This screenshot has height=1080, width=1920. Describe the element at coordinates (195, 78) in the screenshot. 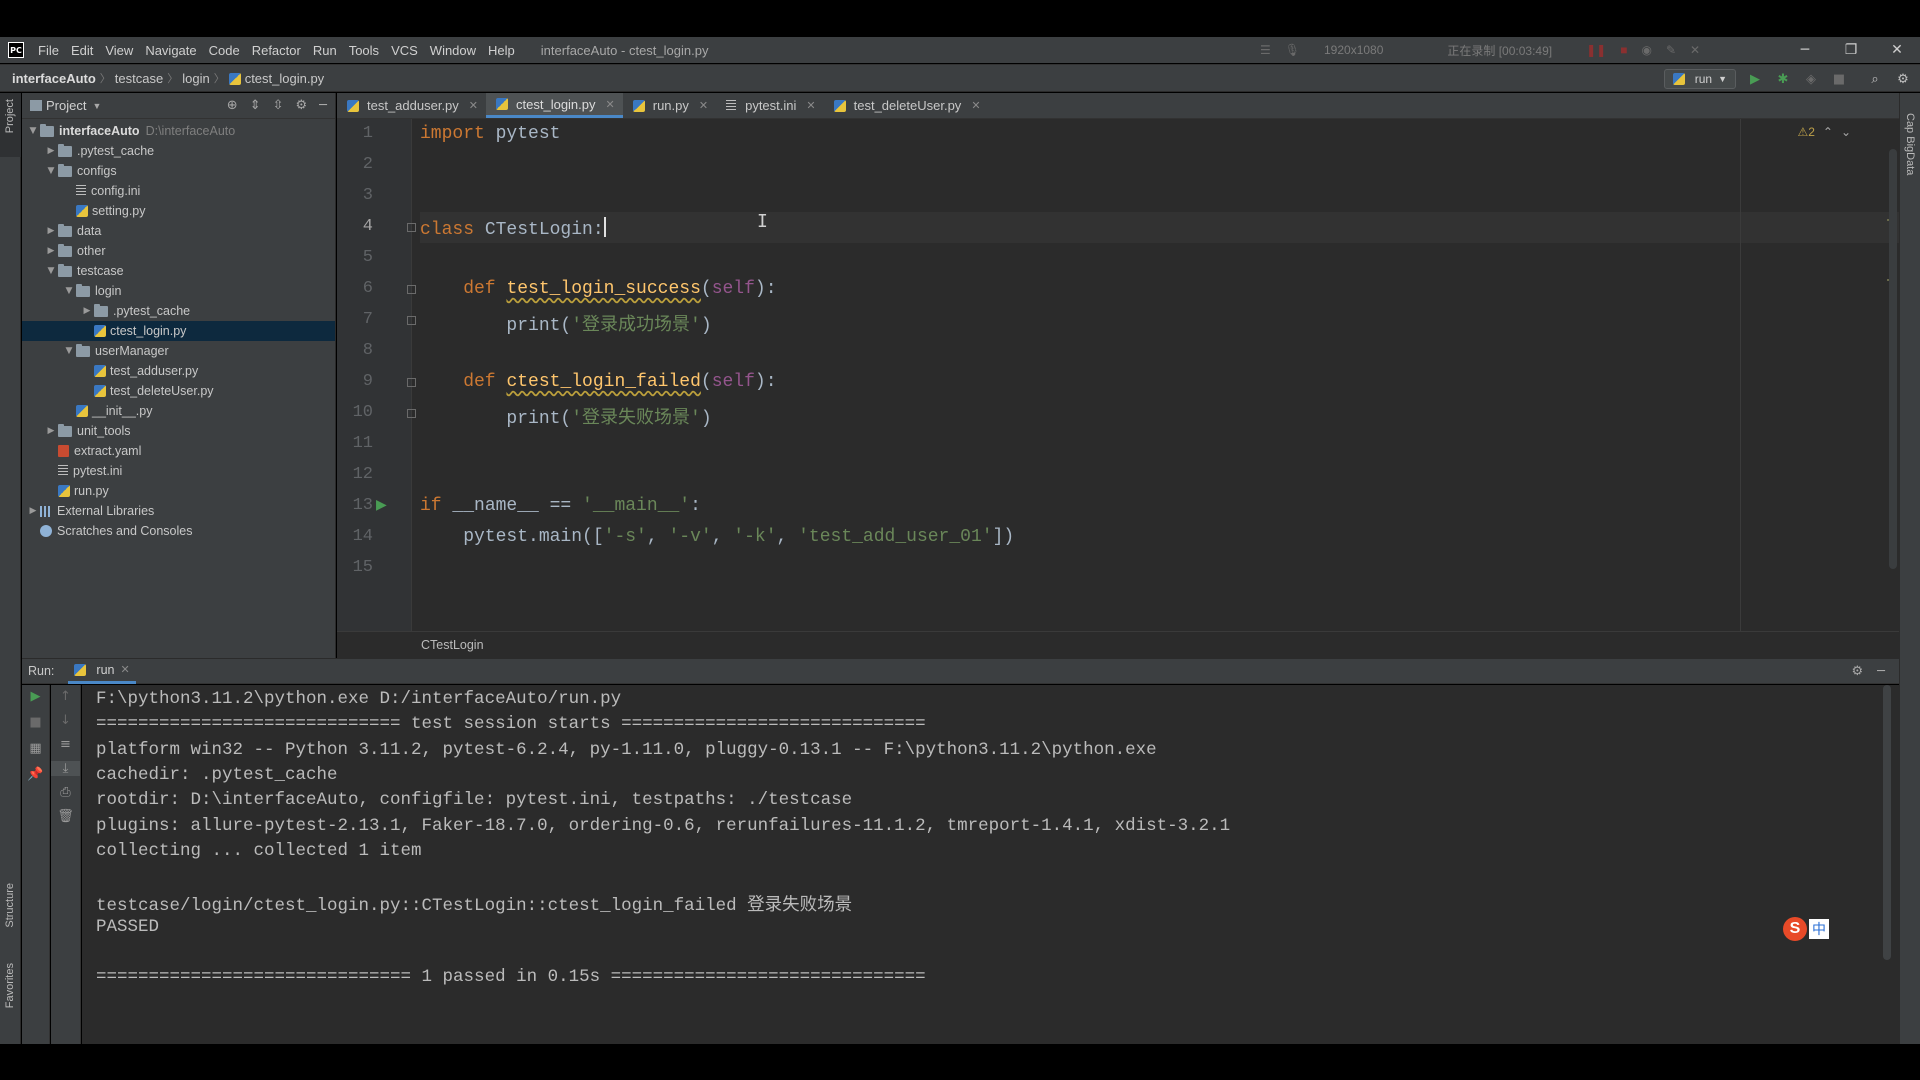

I see `breadcrumb-login: login` at that location.